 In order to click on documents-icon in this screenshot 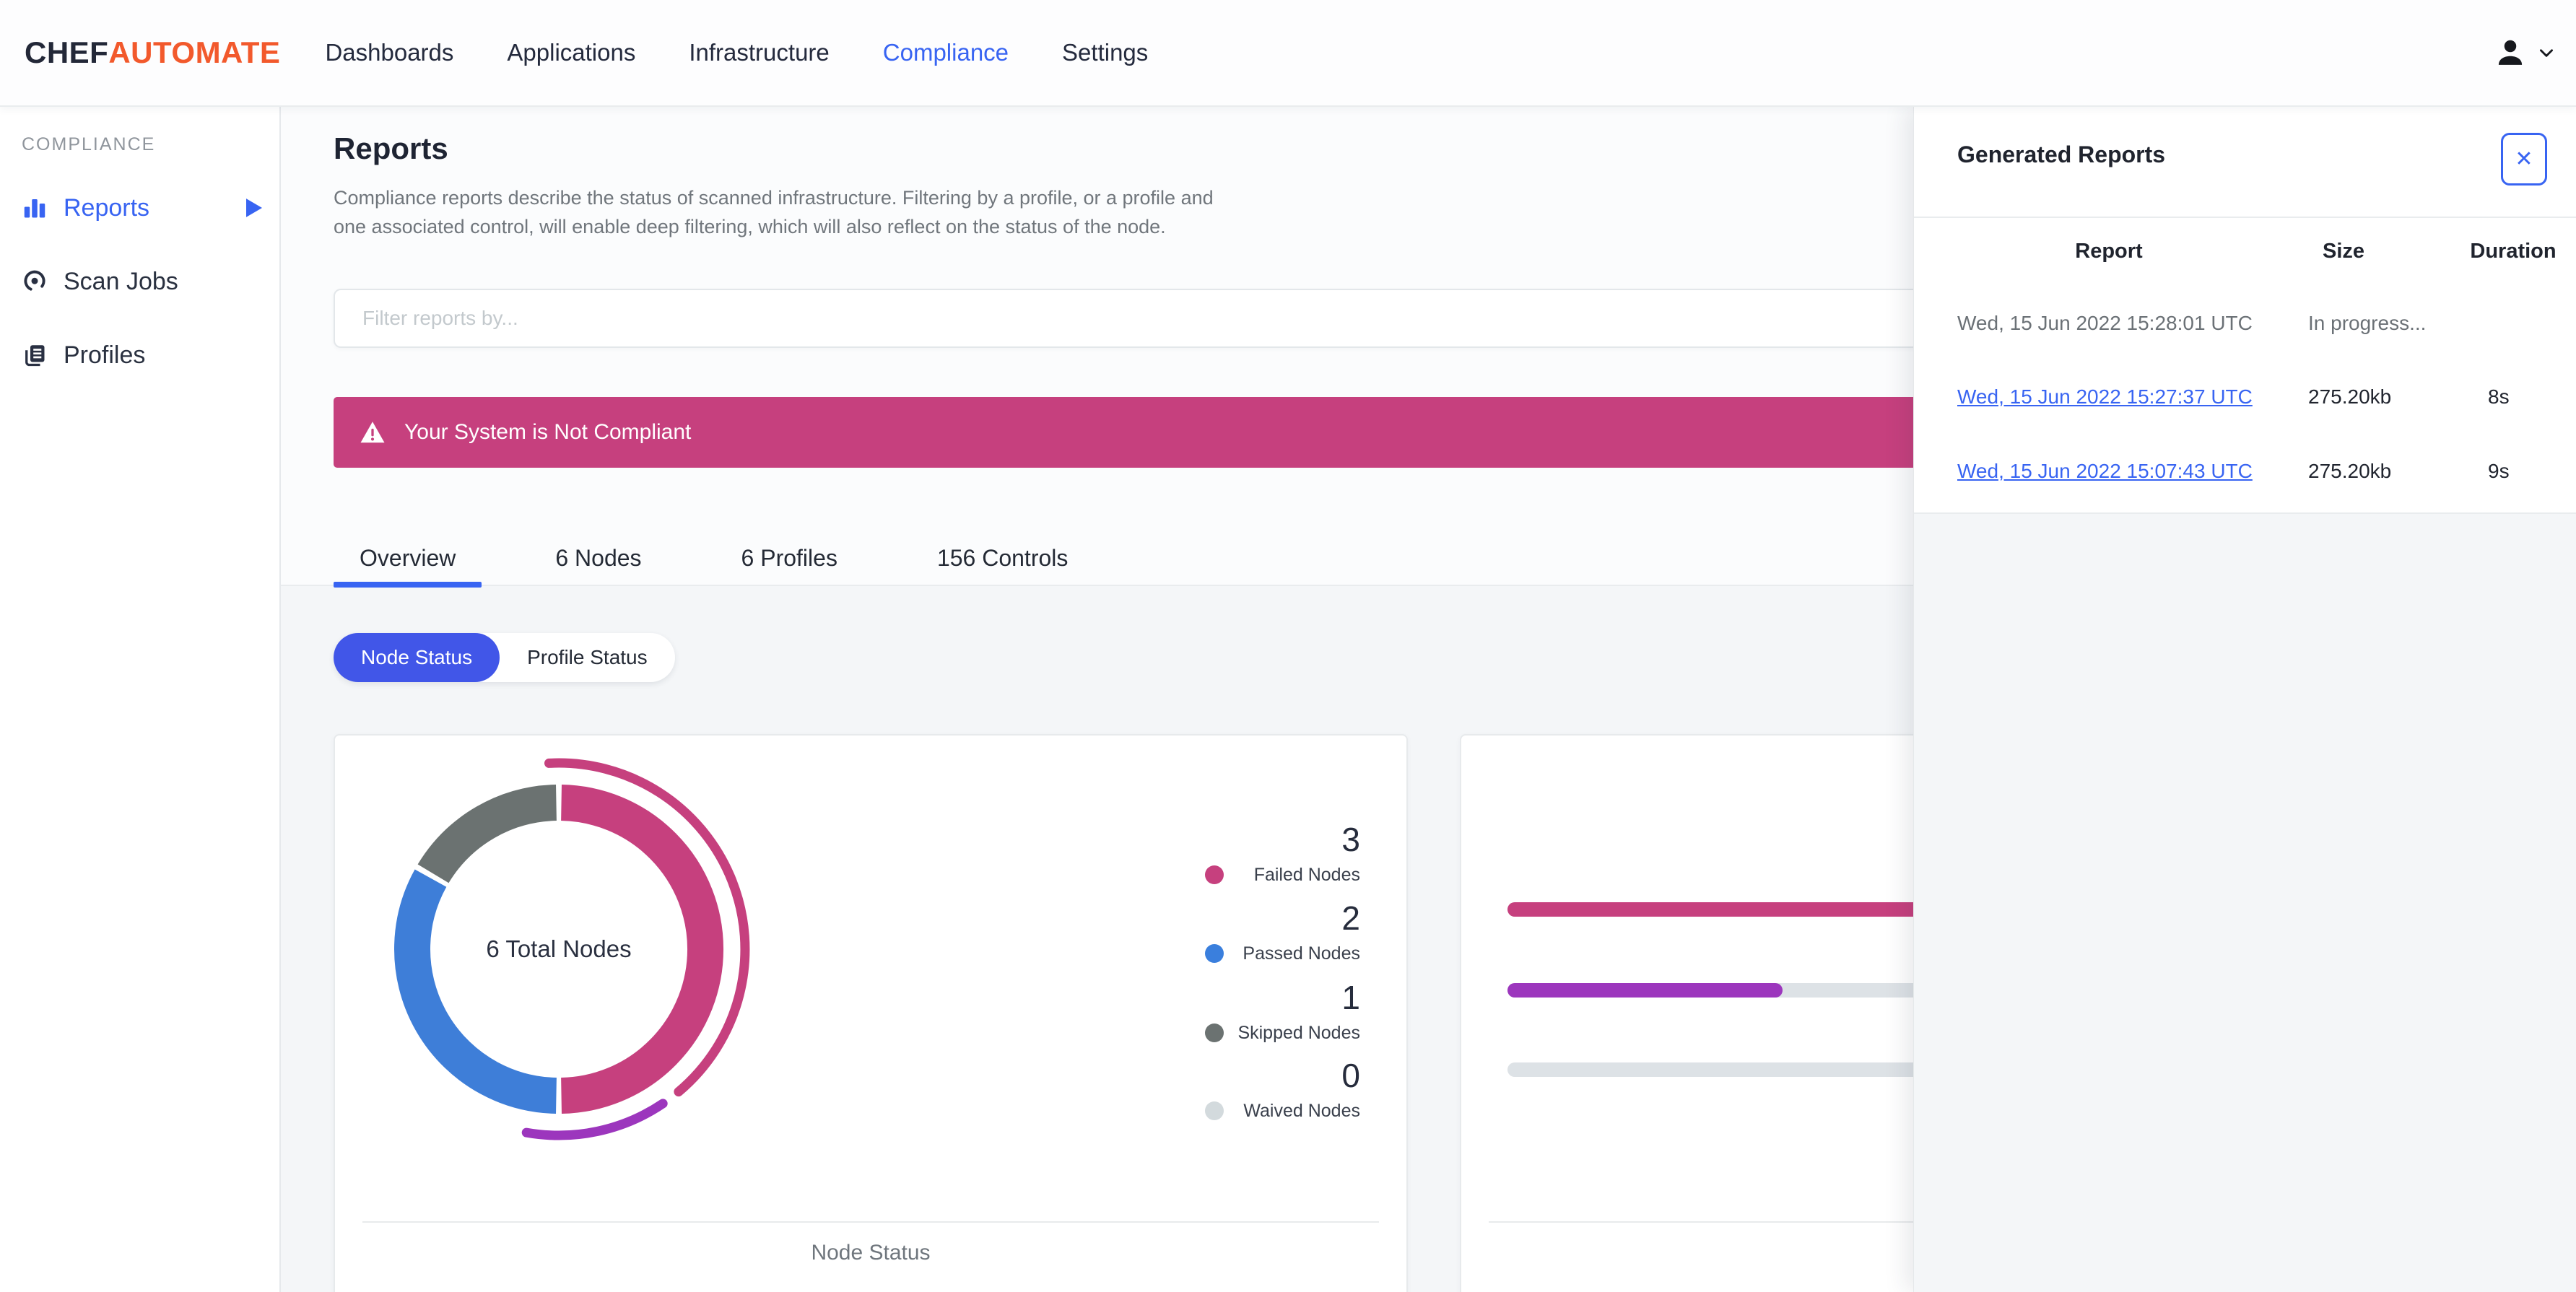, I will do `click(35, 355)`.